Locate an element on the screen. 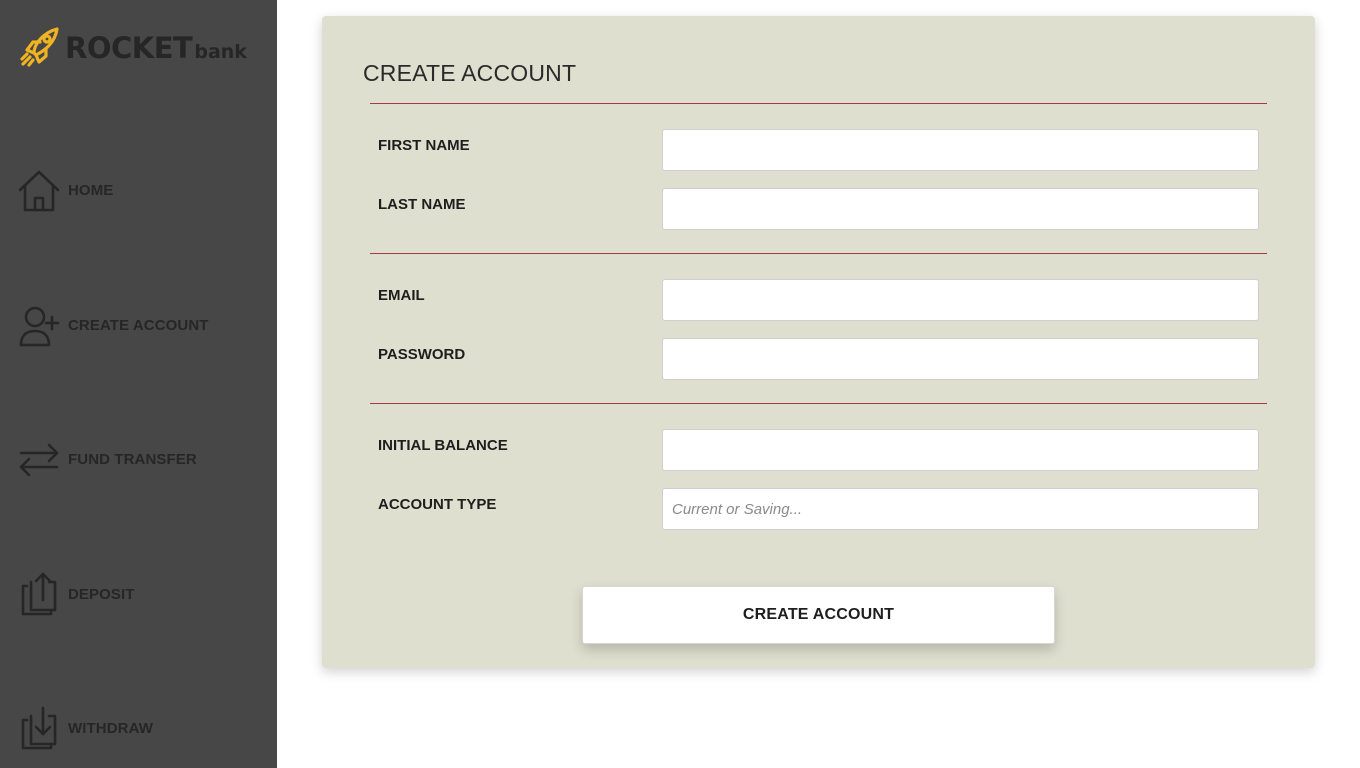 The image size is (1360, 768). sidebar-item-label: CREATE ACCOUNT is located at coordinates (138, 325).